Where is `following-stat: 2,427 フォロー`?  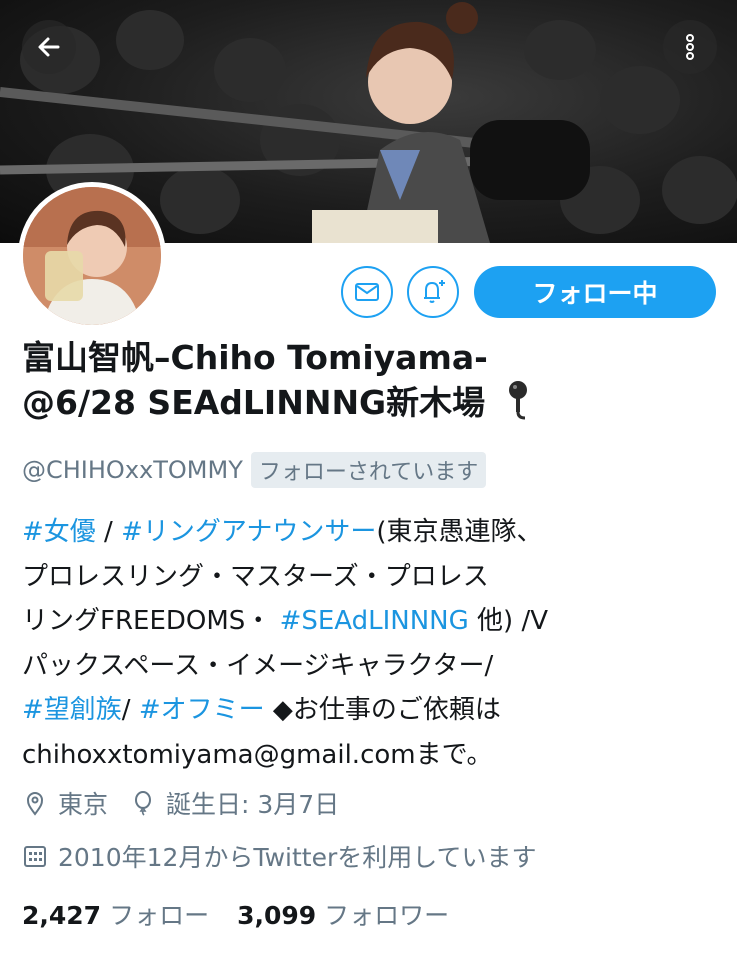 following-stat: 2,427 フォロー is located at coordinates (115, 914).